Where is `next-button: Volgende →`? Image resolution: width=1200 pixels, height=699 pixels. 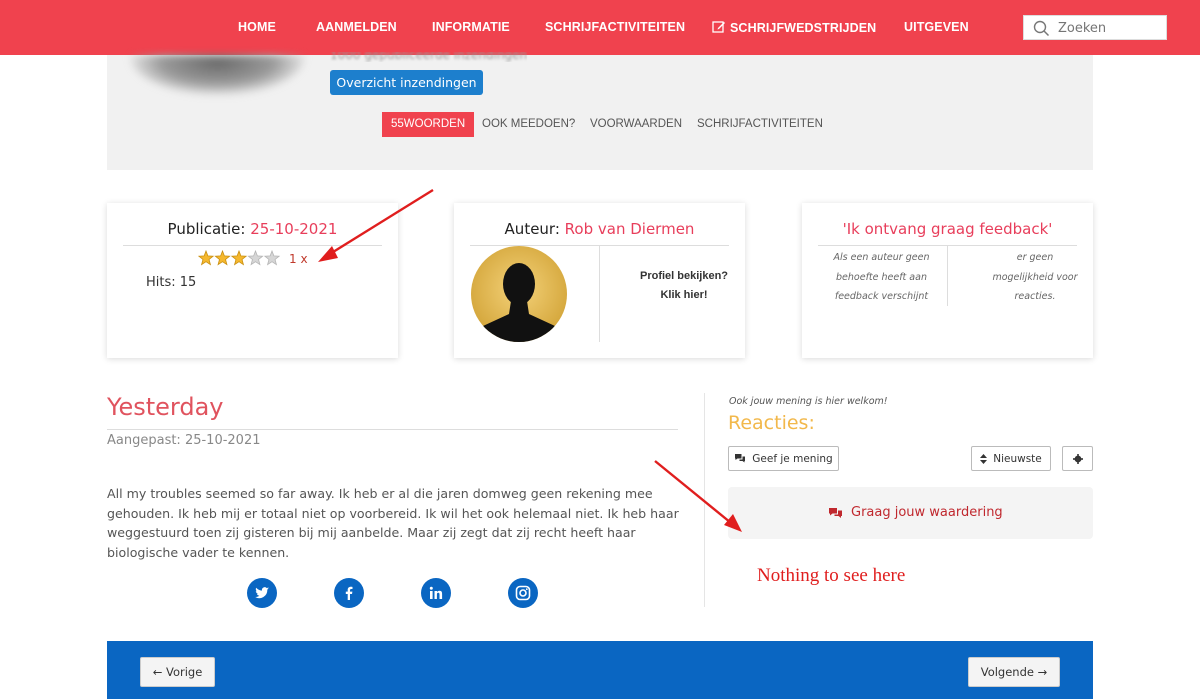 next-button: Volgende → is located at coordinates (1014, 672).